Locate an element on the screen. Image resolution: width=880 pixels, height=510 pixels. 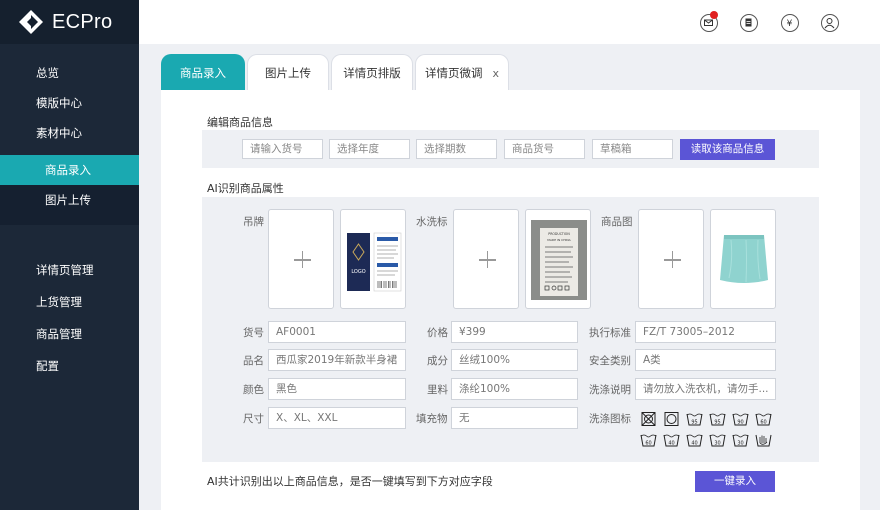
wash-made-text: MADE IN CHINA is located at coordinates (559, 240).